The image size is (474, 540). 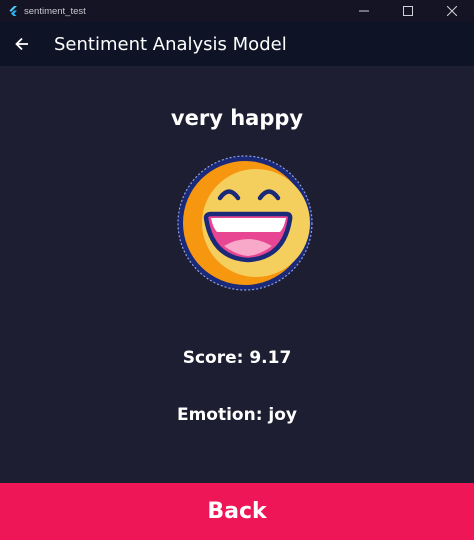 What do you see at coordinates (237, 511) in the screenshot?
I see `back-button: Back` at bounding box center [237, 511].